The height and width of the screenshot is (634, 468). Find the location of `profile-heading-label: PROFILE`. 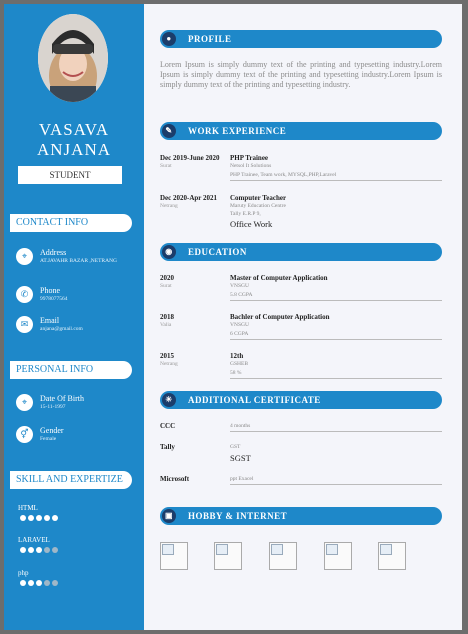

profile-heading-label: PROFILE is located at coordinates (210, 39).